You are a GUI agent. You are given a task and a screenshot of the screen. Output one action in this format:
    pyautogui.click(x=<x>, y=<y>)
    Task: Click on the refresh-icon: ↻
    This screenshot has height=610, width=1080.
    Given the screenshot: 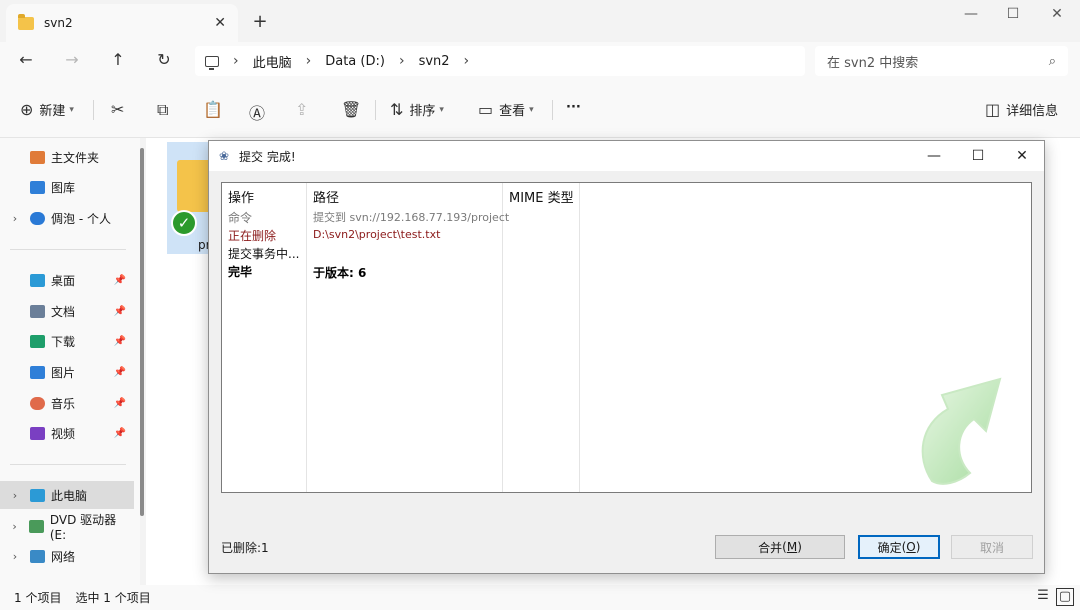 What is the action you would take?
    pyautogui.click(x=164, y=61)
    